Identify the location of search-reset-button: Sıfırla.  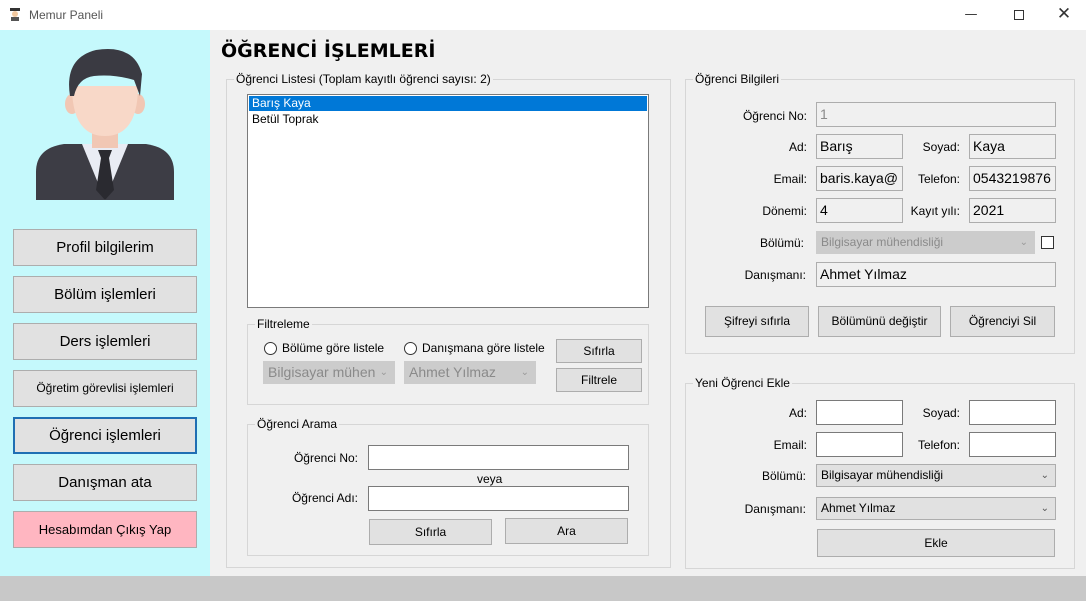
(430, 532).